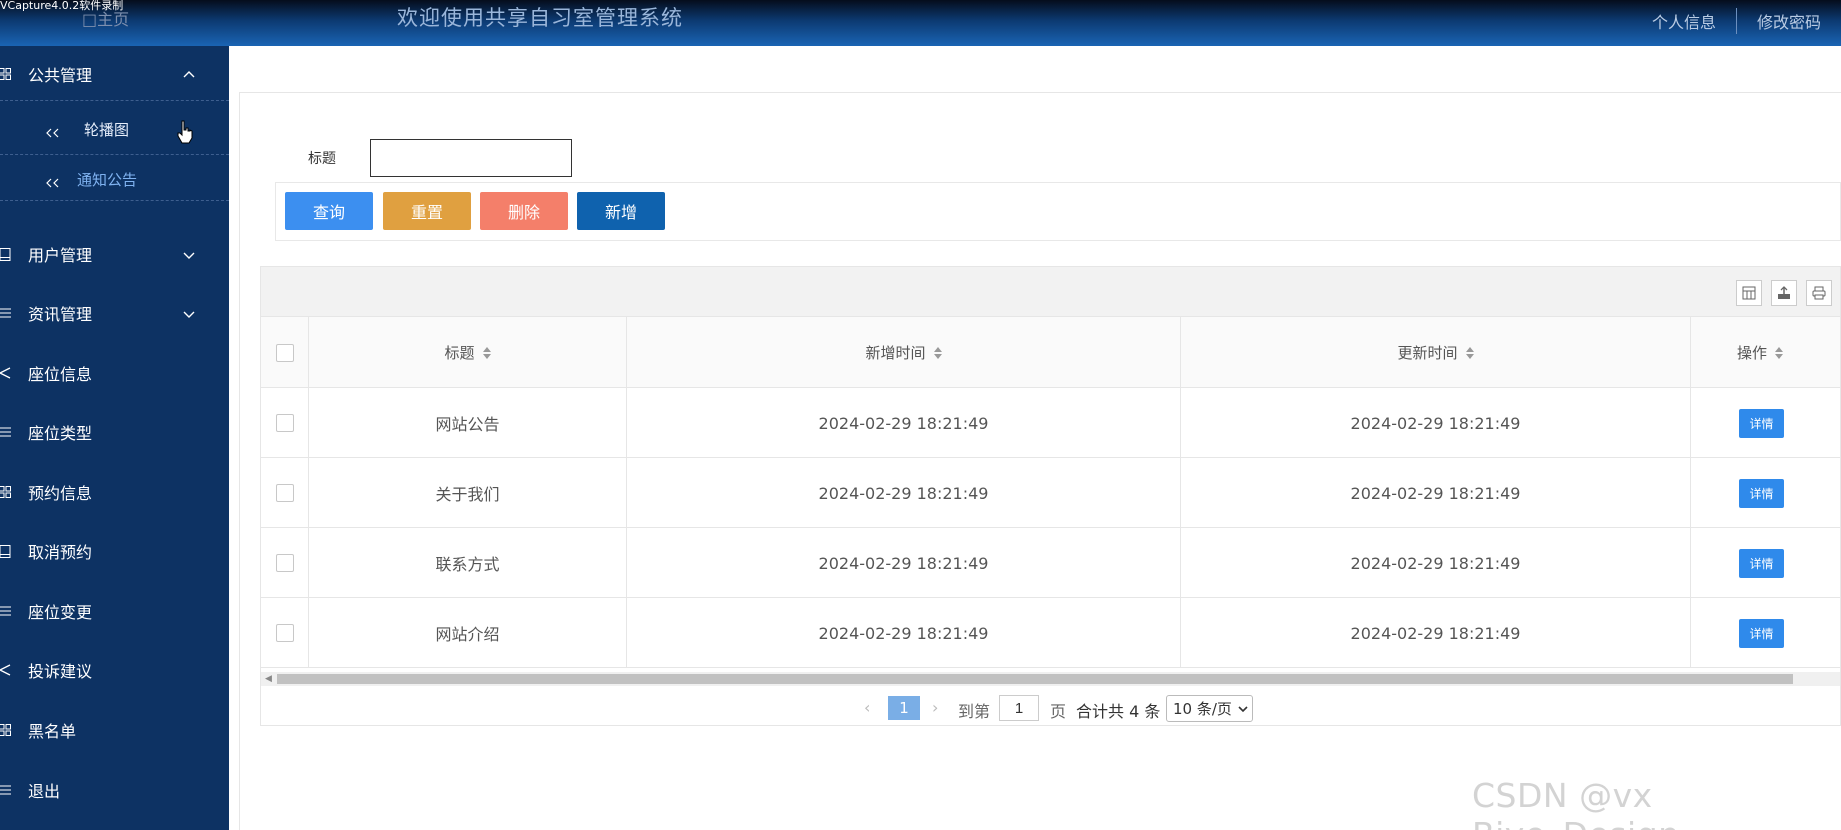  Describe the element at coordinates (114, 74) in the screenshot. I see `sidebar-item-public: 公共管理` at that location.